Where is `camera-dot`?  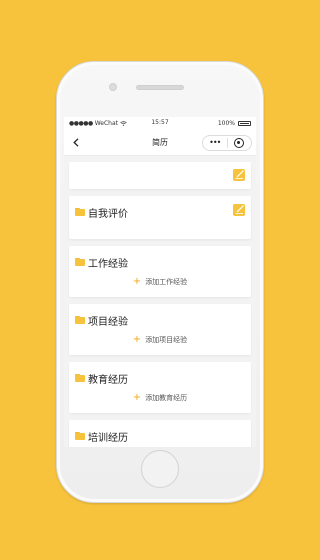 camera-dot is located at coordinates (113, 87).